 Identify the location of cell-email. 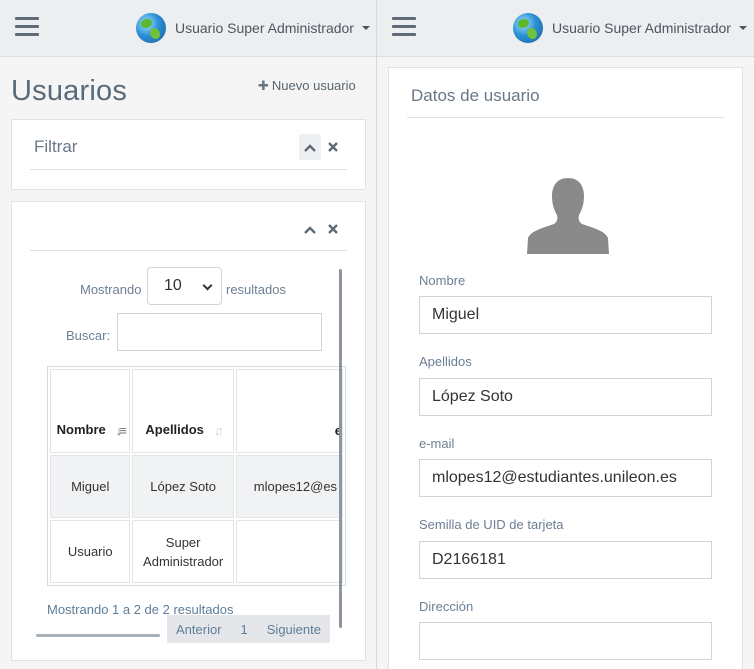
(289, 551).